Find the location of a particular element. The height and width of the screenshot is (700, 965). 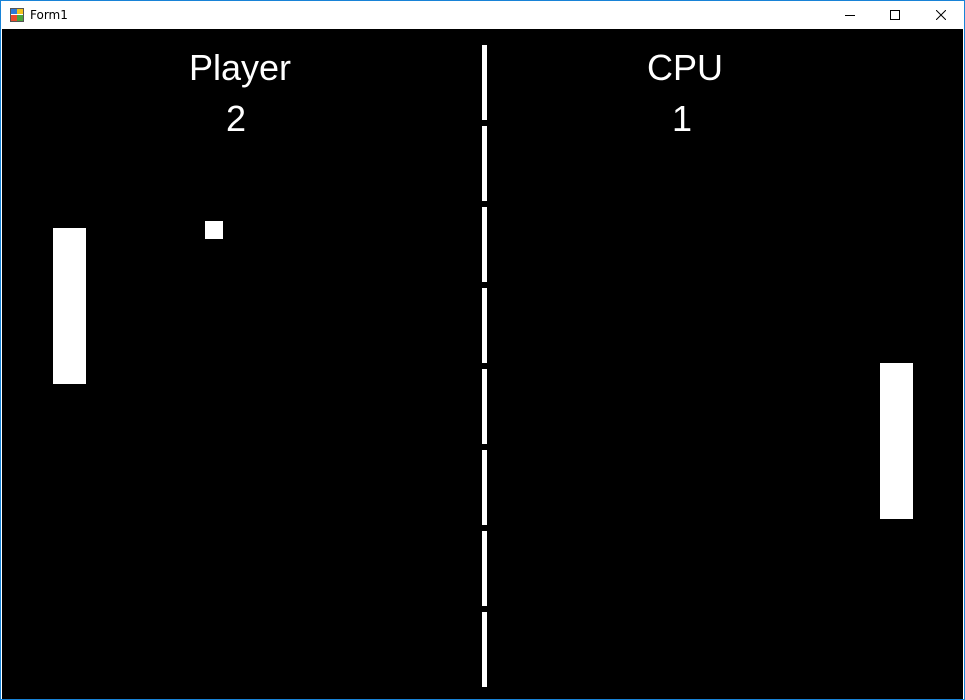

title-bar: Form1 is located at coordinates (482, 15).